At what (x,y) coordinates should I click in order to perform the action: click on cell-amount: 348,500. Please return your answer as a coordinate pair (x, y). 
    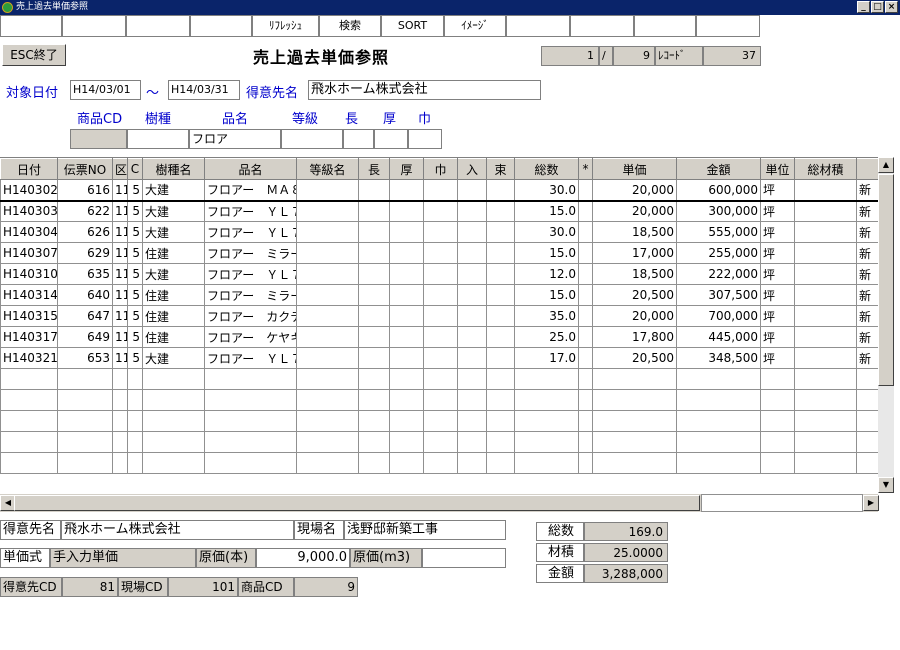
    Looking at the image, I should click on (718, 358).